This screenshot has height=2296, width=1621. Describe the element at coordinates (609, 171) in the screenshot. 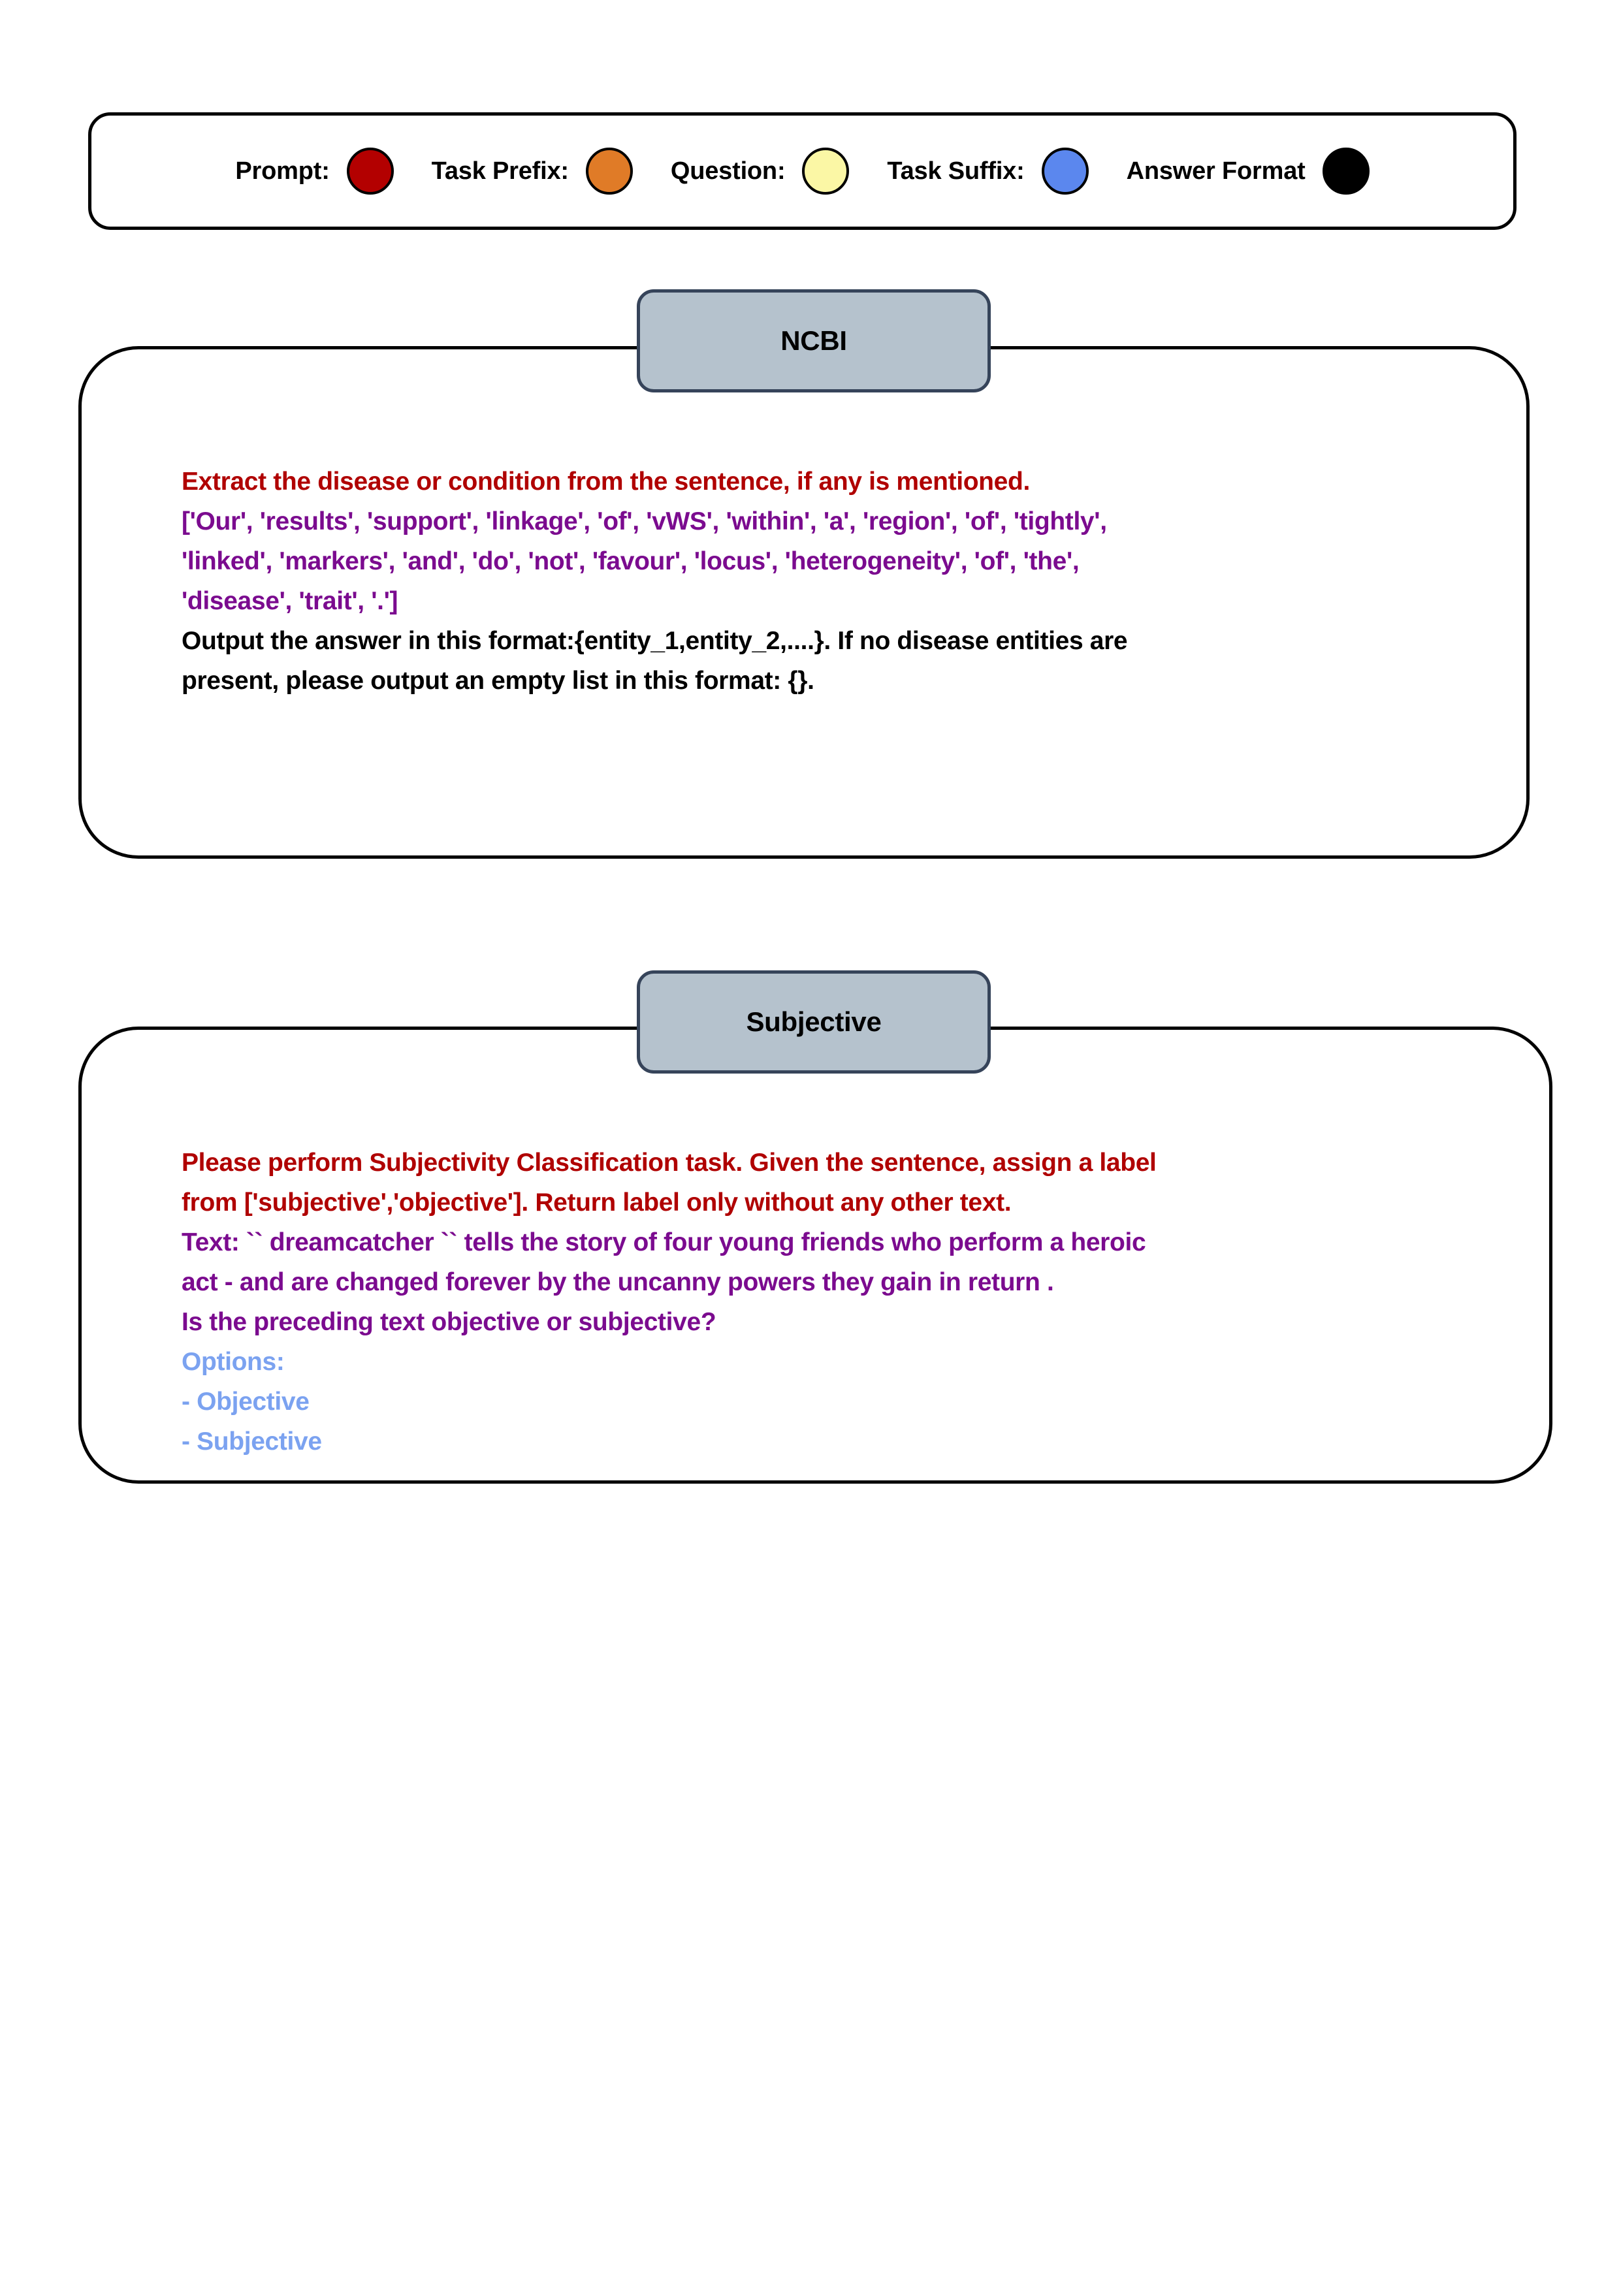

I see `legend-swatch-task-prefix` at that location.